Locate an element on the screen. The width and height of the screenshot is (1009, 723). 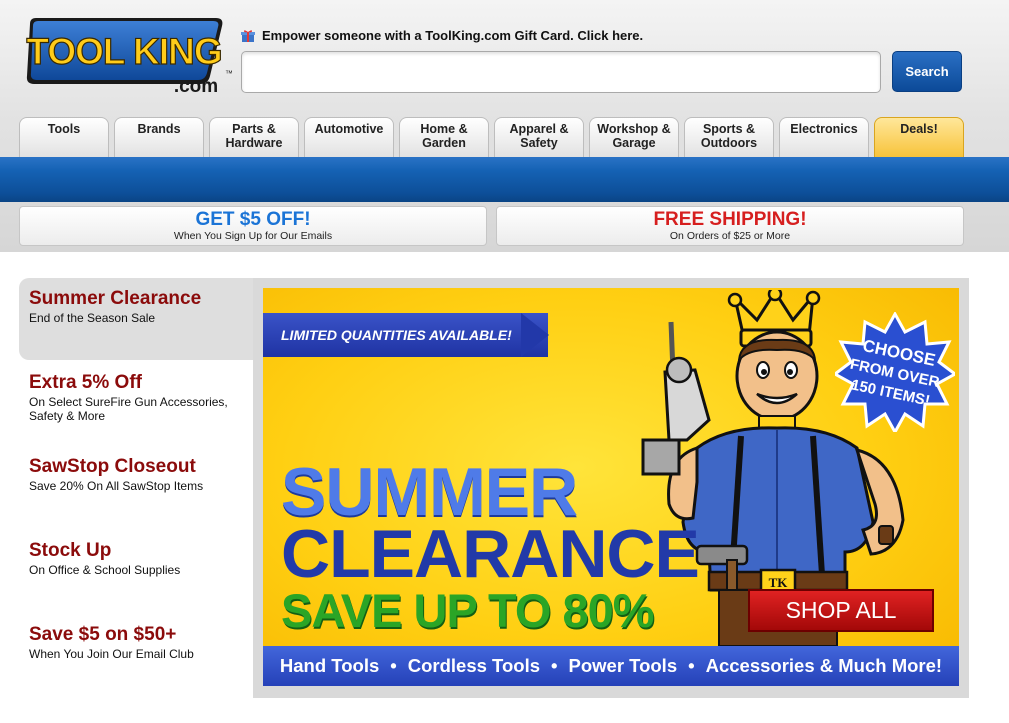
search-input is located at coordinates (561, 72).